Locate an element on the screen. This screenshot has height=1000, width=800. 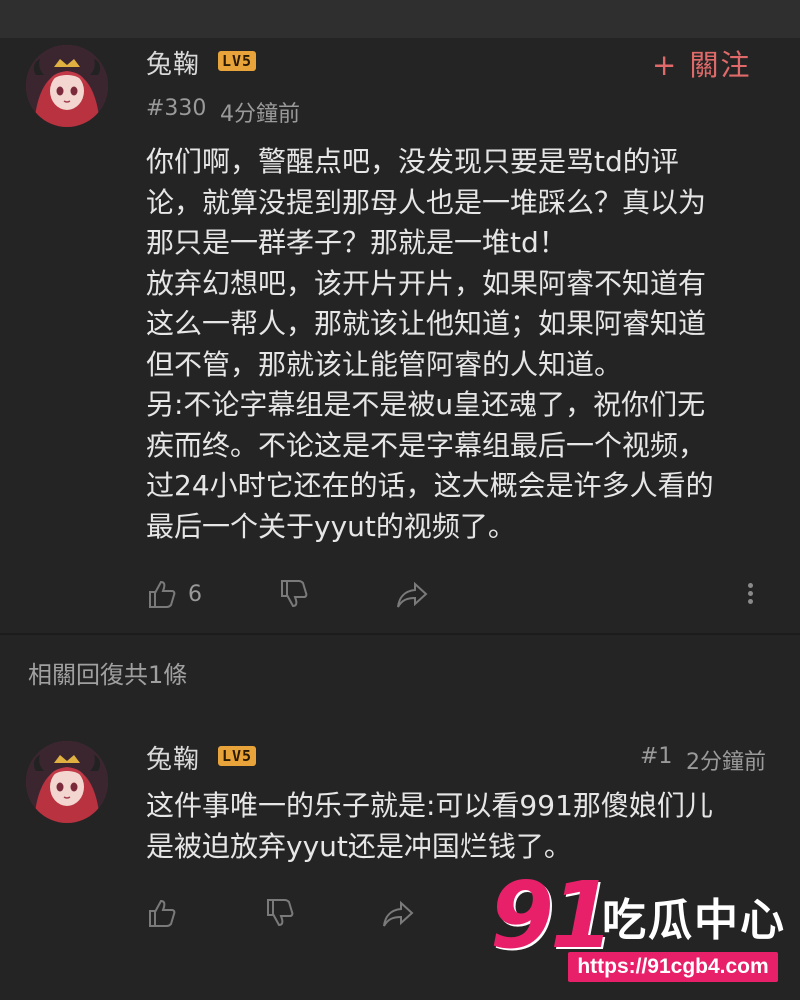
watermark-logo: 91 吃瓜中心 https://91cgb4.com is located at coordinates (640, 927).